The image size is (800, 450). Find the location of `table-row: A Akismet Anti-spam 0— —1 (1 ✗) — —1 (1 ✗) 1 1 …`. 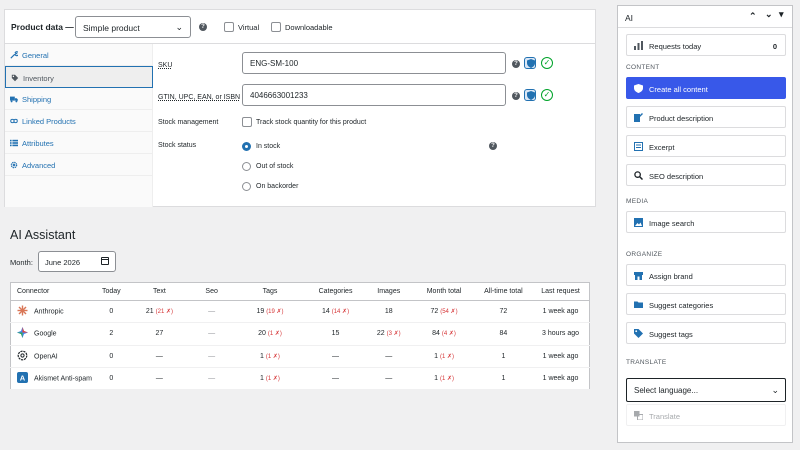

table-row: A Akismet Anti-spam 0— —1 (1 ✗) — —1 (1 ✗) 1 1 … is located at coordinates (300, 379).